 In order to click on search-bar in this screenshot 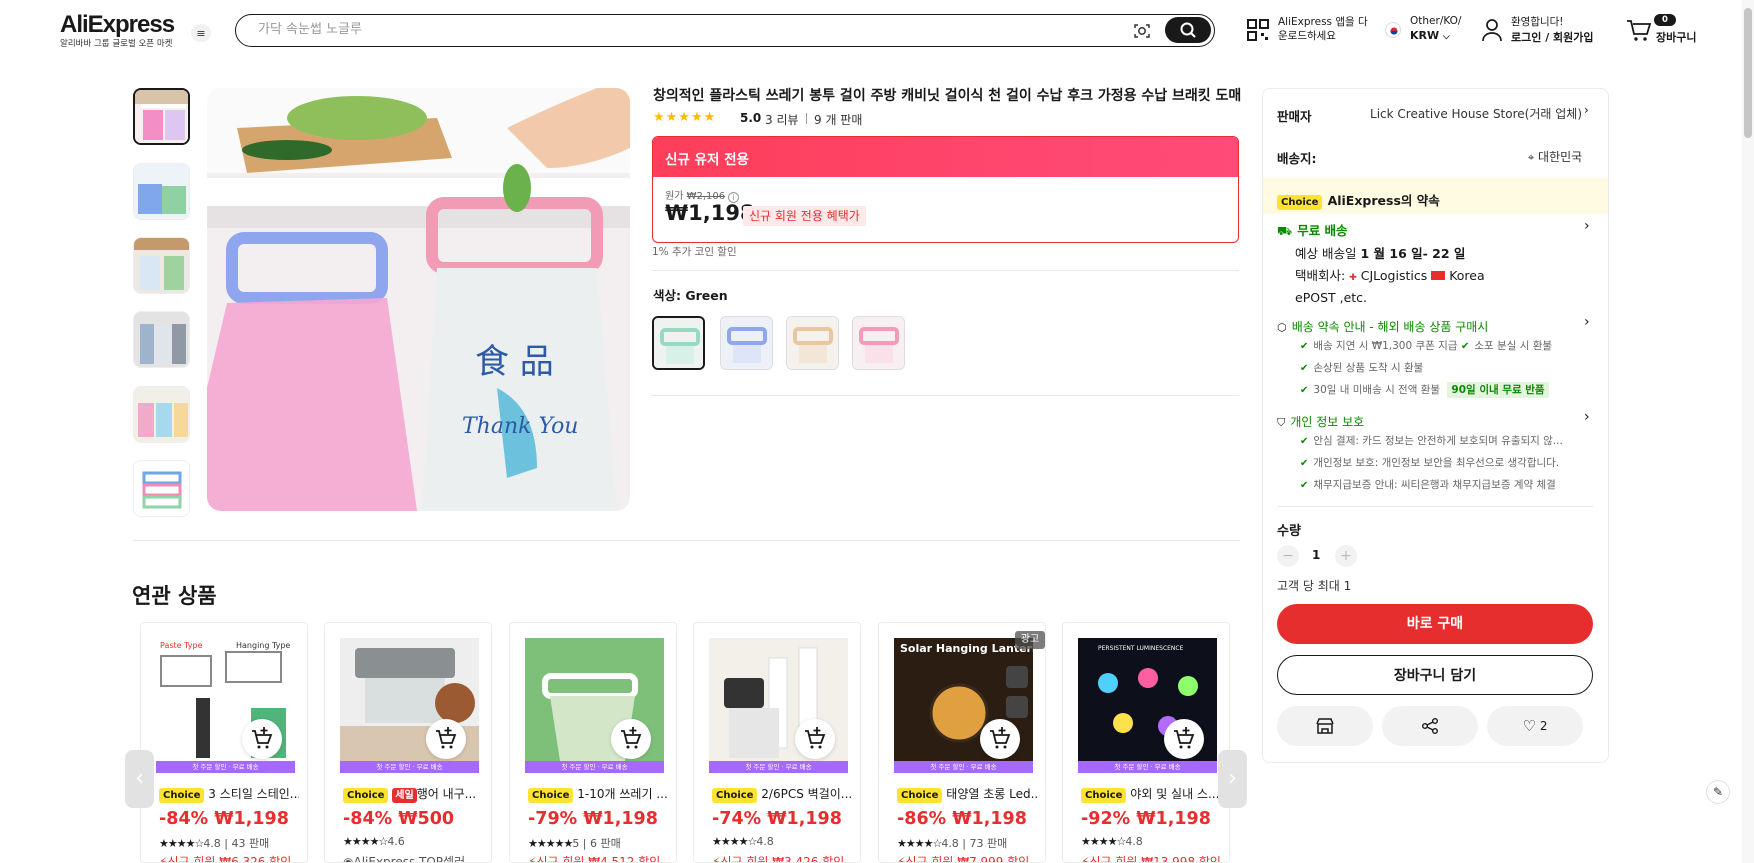, I will do `click(725, 30)`.